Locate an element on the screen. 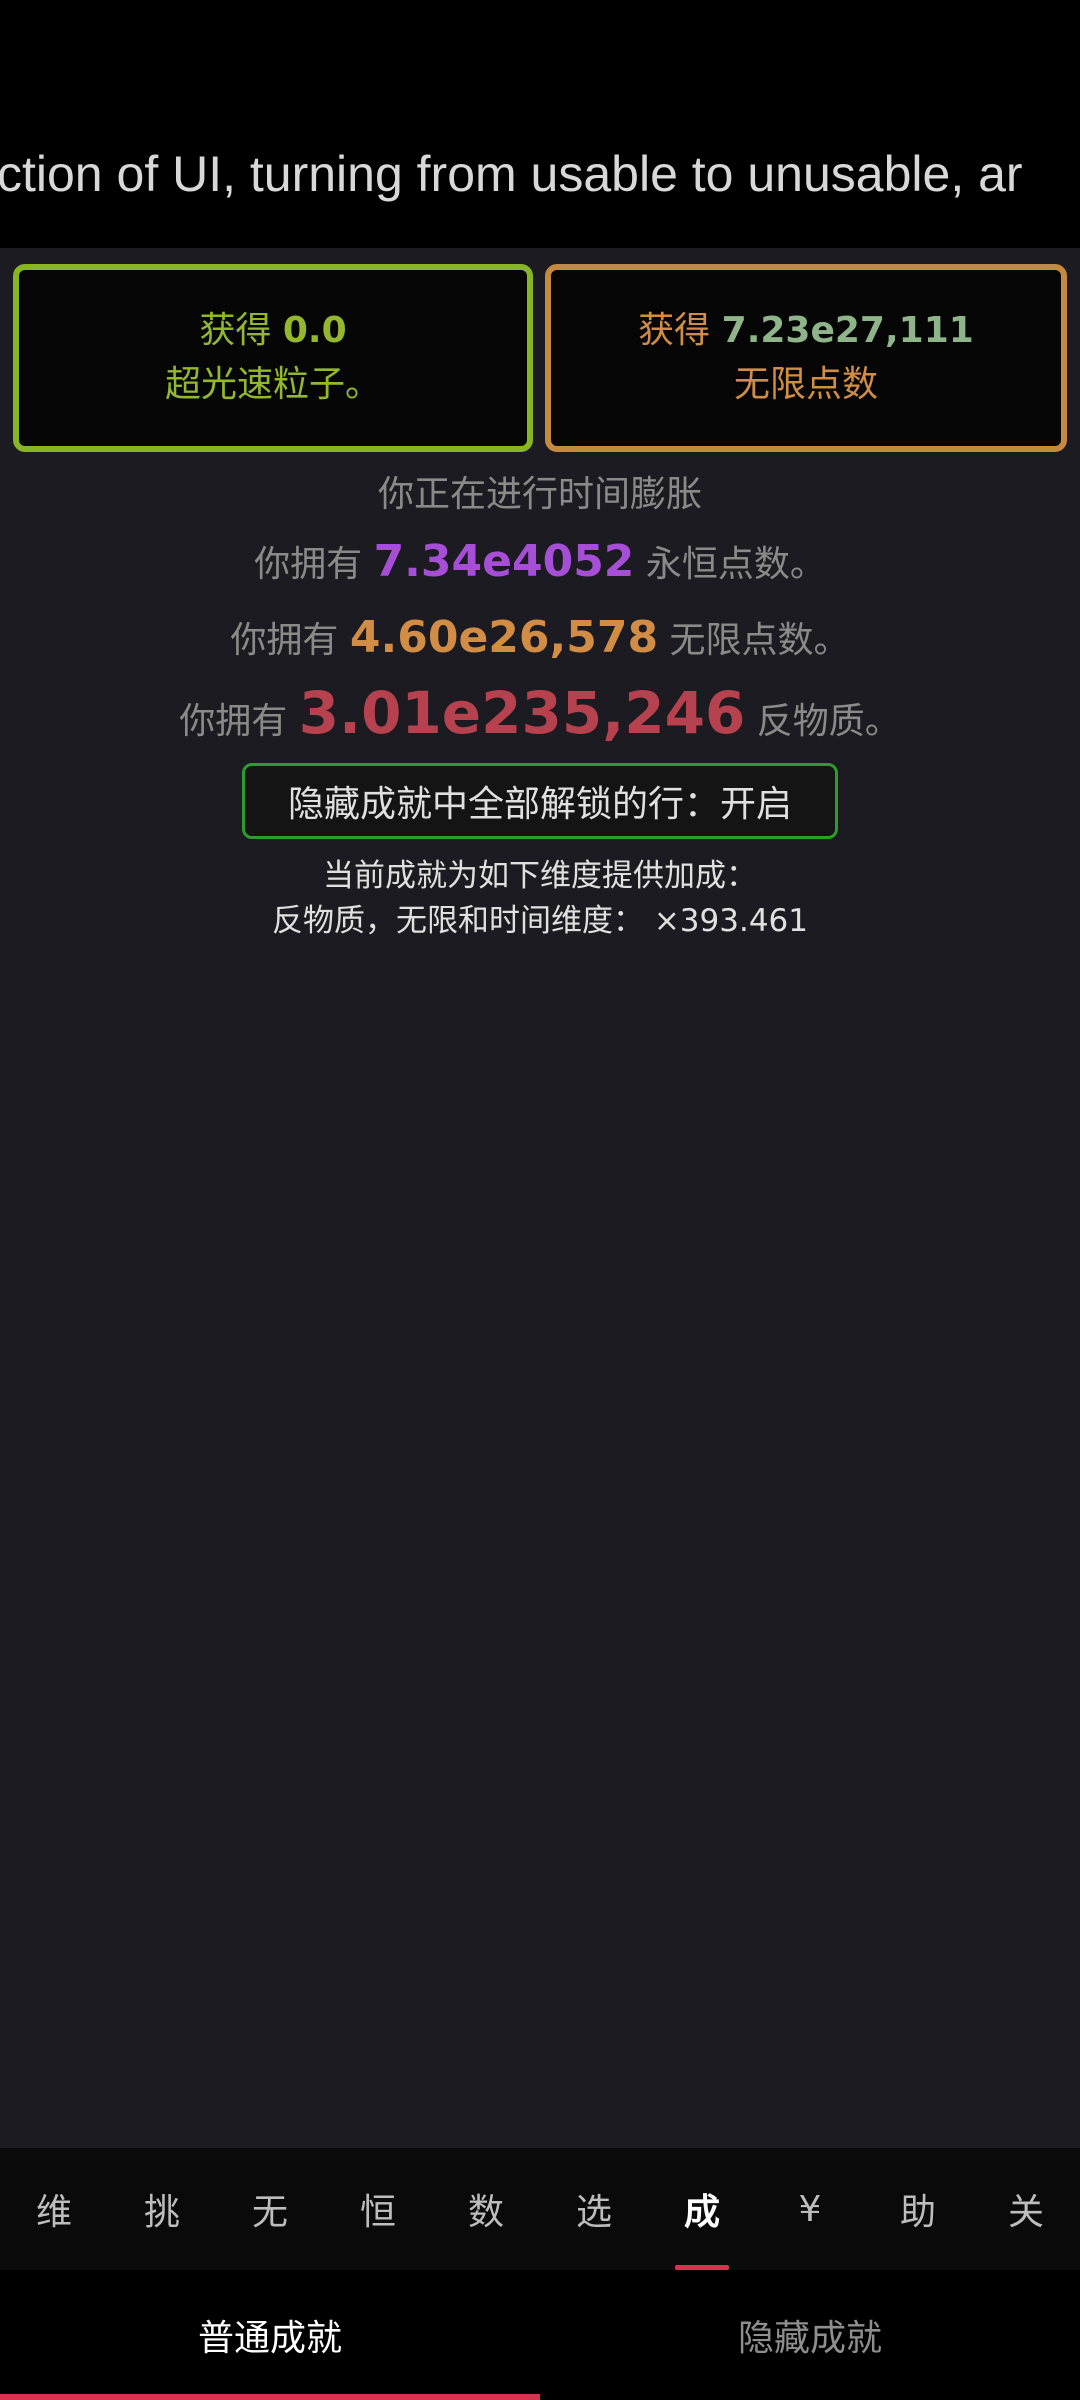 The width and height of the screenshot is (1080, 2400). infinity-suffix: 无限点数。 is located at coordinates (759, 640).